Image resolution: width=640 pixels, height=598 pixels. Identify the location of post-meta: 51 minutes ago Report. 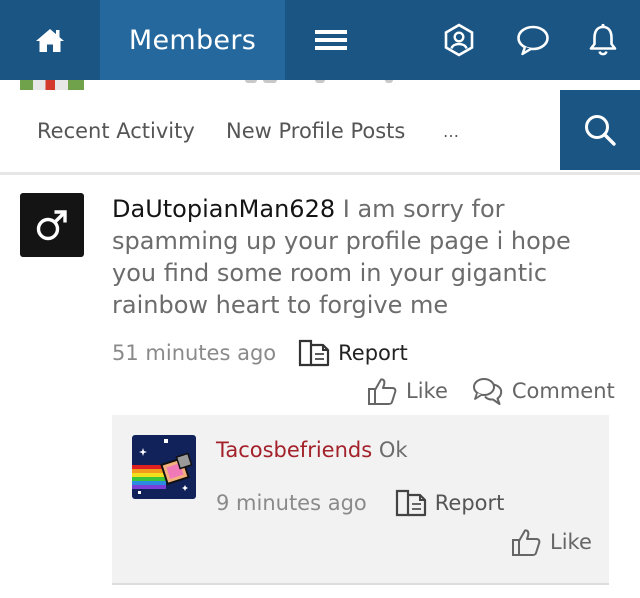
(260, 353).